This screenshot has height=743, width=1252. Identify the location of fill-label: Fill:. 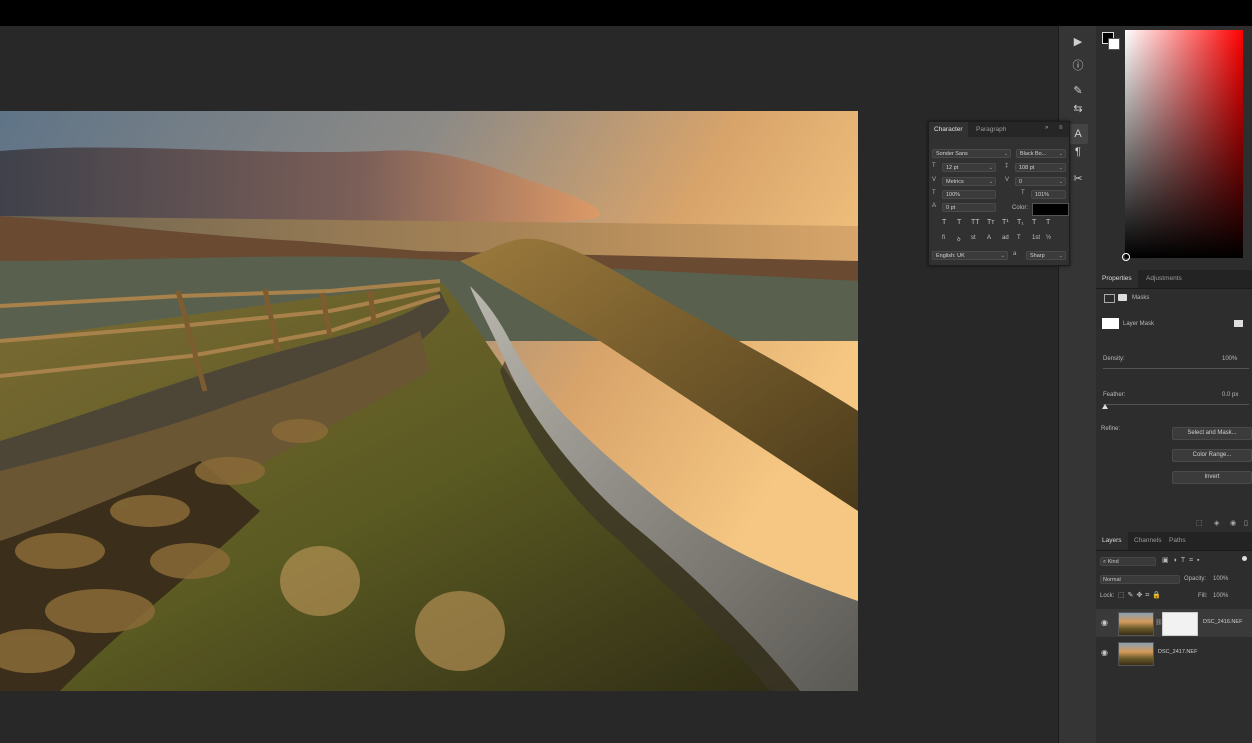
(1203, 596).